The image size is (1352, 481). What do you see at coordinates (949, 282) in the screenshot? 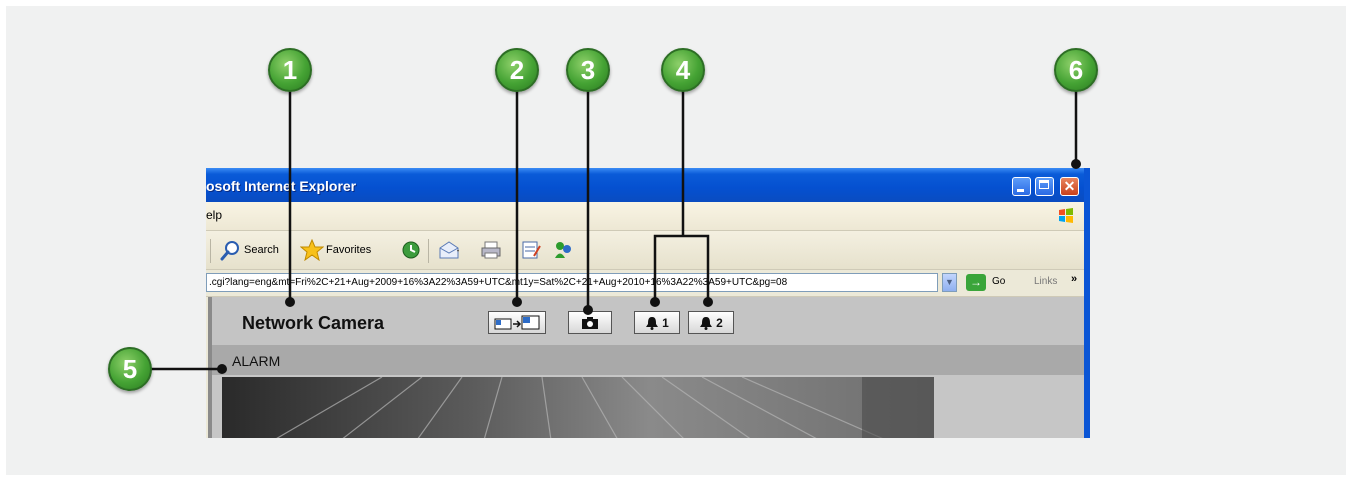
I see `address-dropdown-icon: ▼` at bounding box center [949, 282].